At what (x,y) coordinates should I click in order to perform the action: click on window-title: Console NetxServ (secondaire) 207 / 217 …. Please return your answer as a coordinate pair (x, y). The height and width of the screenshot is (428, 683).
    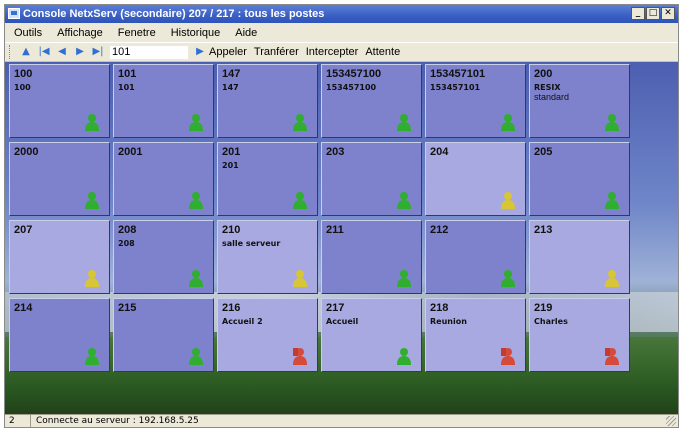
    Looking at the image, I should click on (174, 14).